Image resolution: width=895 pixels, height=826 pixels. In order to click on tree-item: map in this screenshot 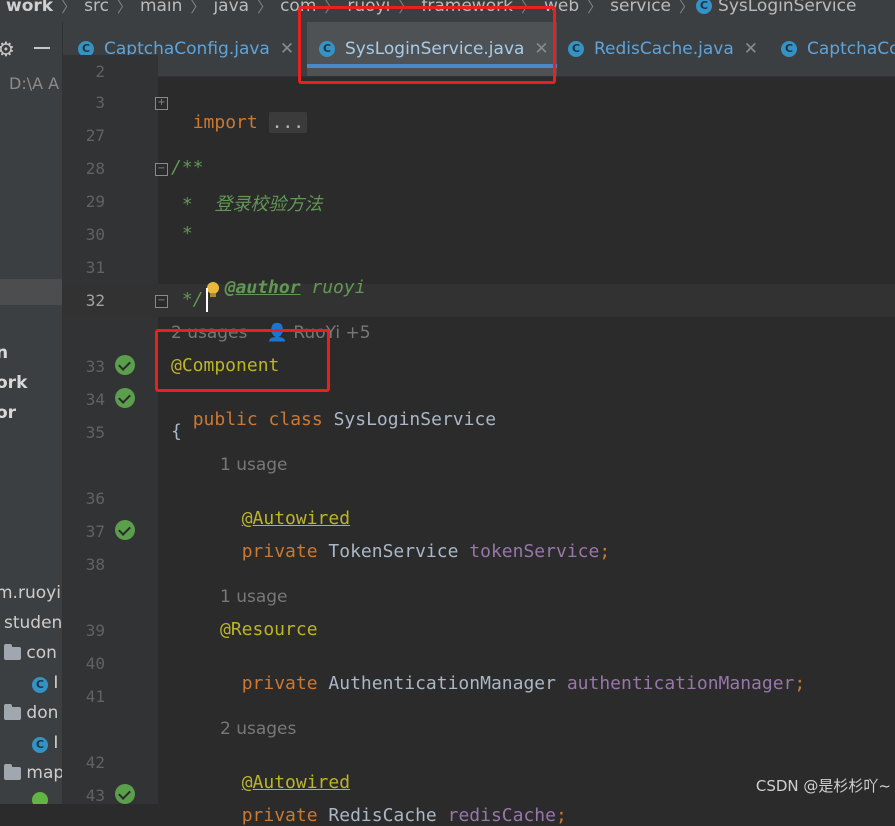, I will do `click(33, 773)`.